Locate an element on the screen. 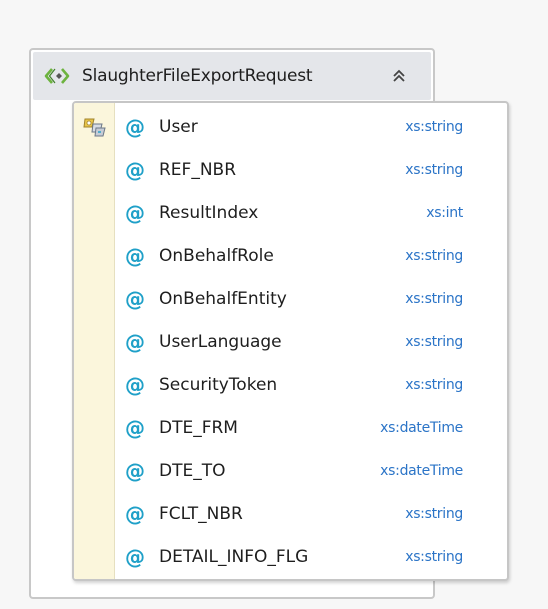  attribute-name: User is located at coordinates (178, 127).